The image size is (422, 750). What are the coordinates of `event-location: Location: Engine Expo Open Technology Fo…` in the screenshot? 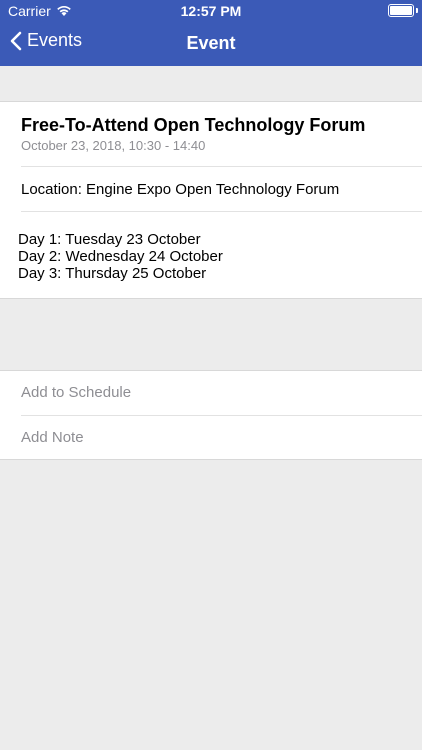 It's located at (180, 189).